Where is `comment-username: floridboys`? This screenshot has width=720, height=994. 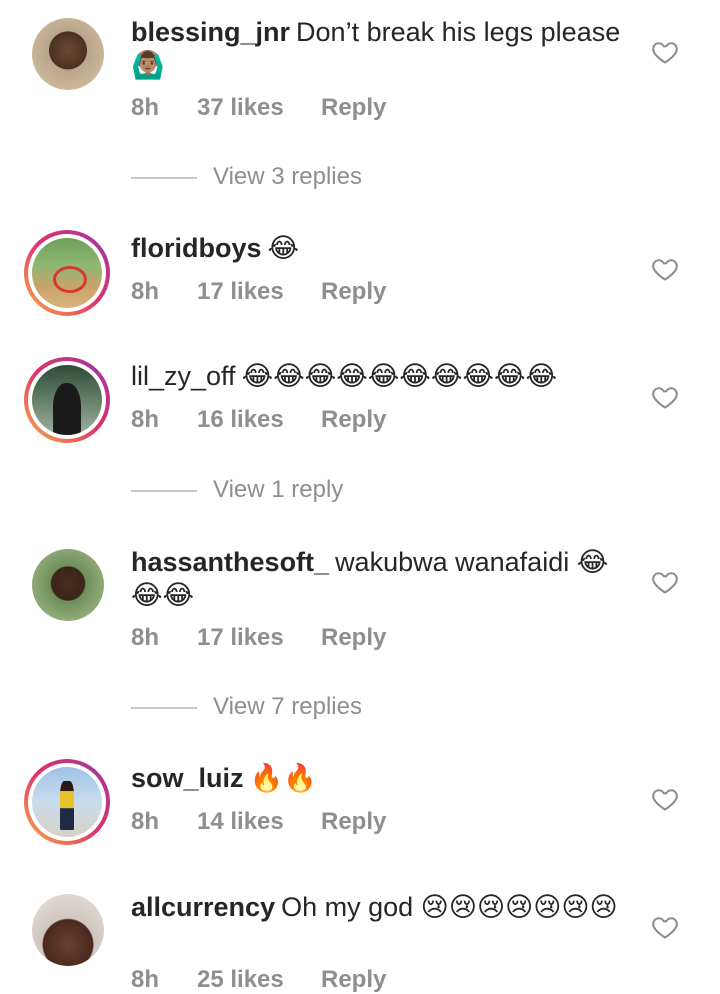 comment-username: floridboys is located at coordinates (196, 248).